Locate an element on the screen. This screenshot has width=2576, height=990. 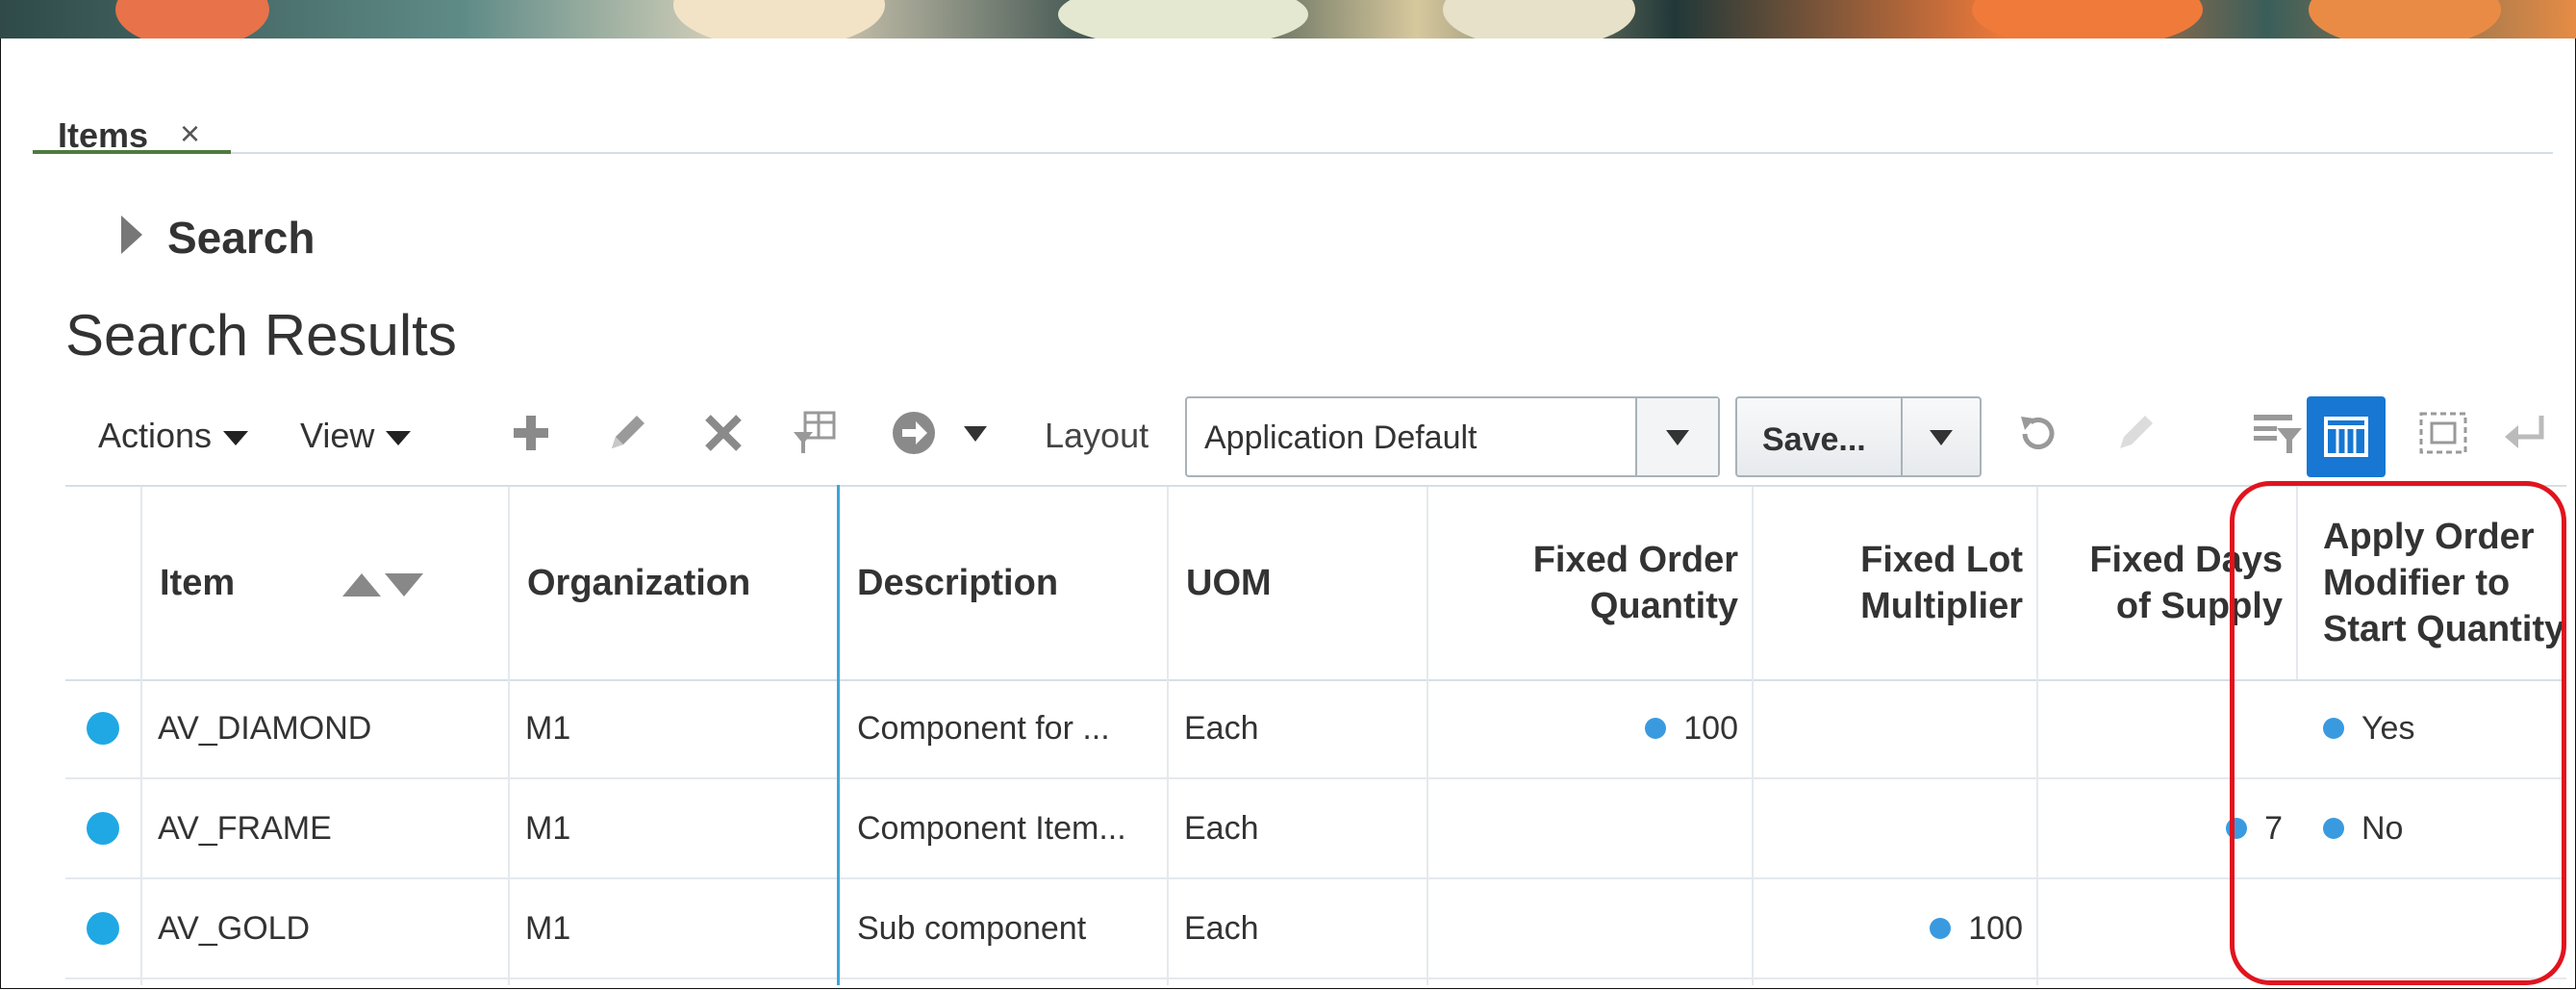
cell-fixed-days-of-supply-value: 7 is located at coordinates (2273, 828).